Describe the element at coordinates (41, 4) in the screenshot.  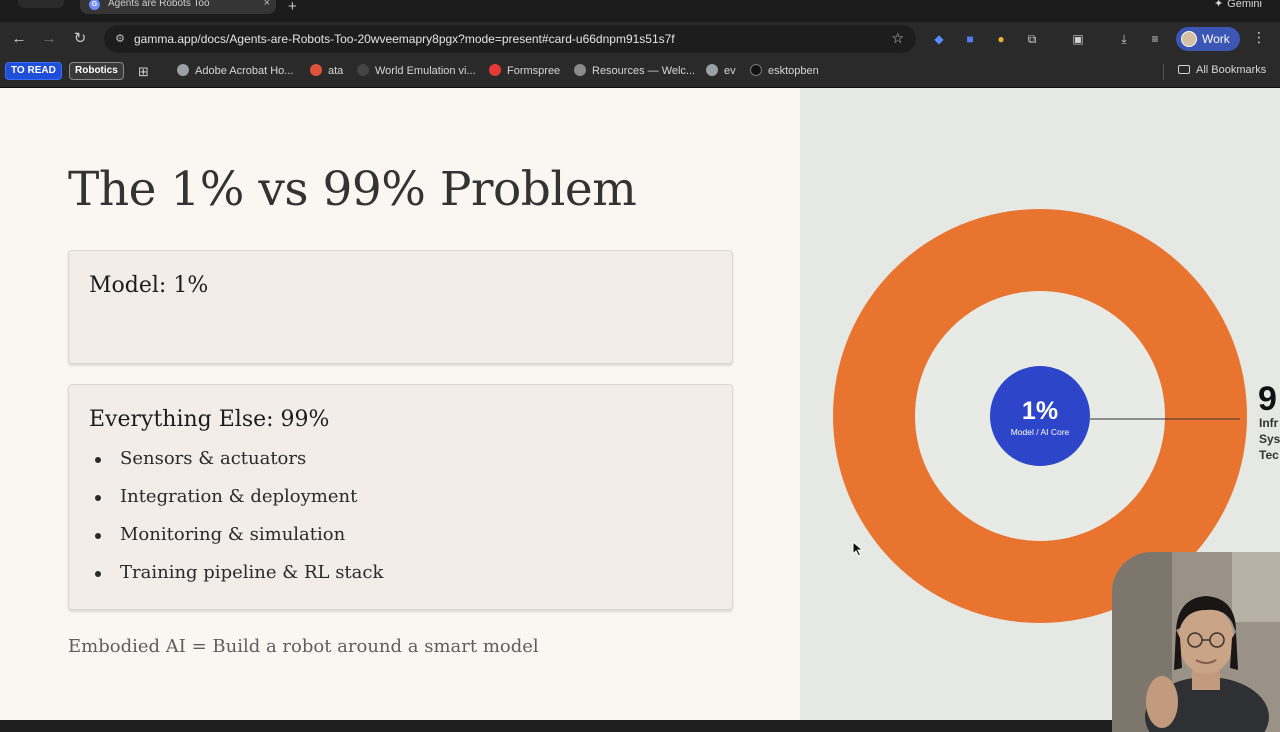
I see `pinned-tab` at that location.